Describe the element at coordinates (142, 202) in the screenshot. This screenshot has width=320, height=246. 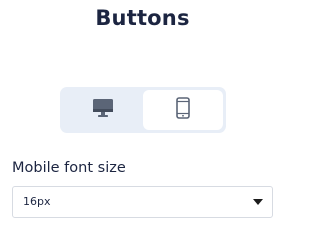
I see `mobile-font-size-select: 16px` at that location.